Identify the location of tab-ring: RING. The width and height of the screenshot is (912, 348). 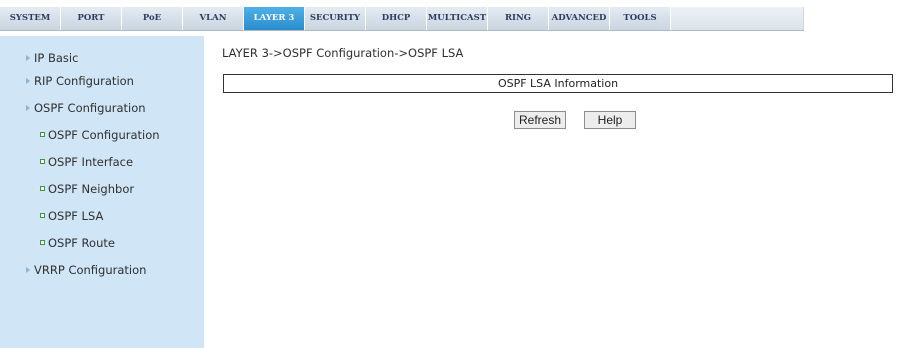
(518, 18).